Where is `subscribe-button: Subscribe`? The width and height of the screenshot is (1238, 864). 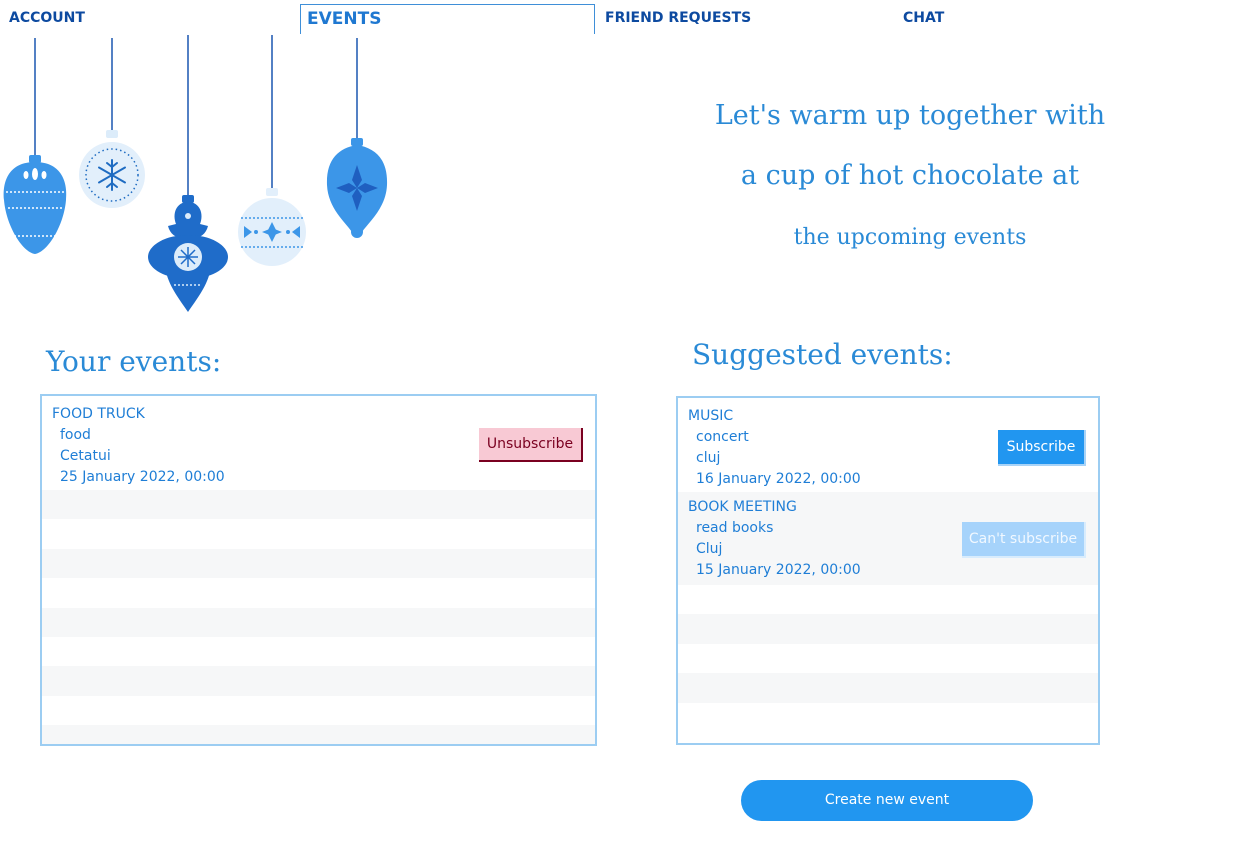
subscribe-button: Subscribe is located at coordinates (1042, 448).